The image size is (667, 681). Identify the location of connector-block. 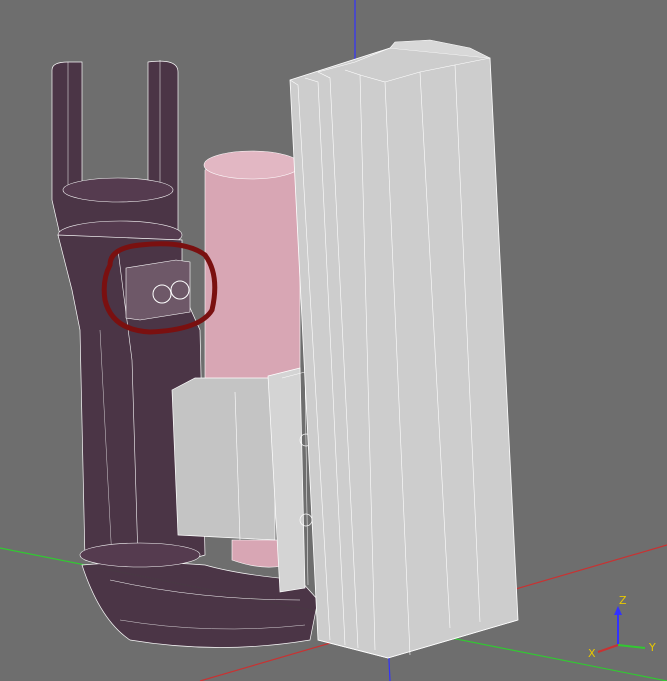
(158, 290).